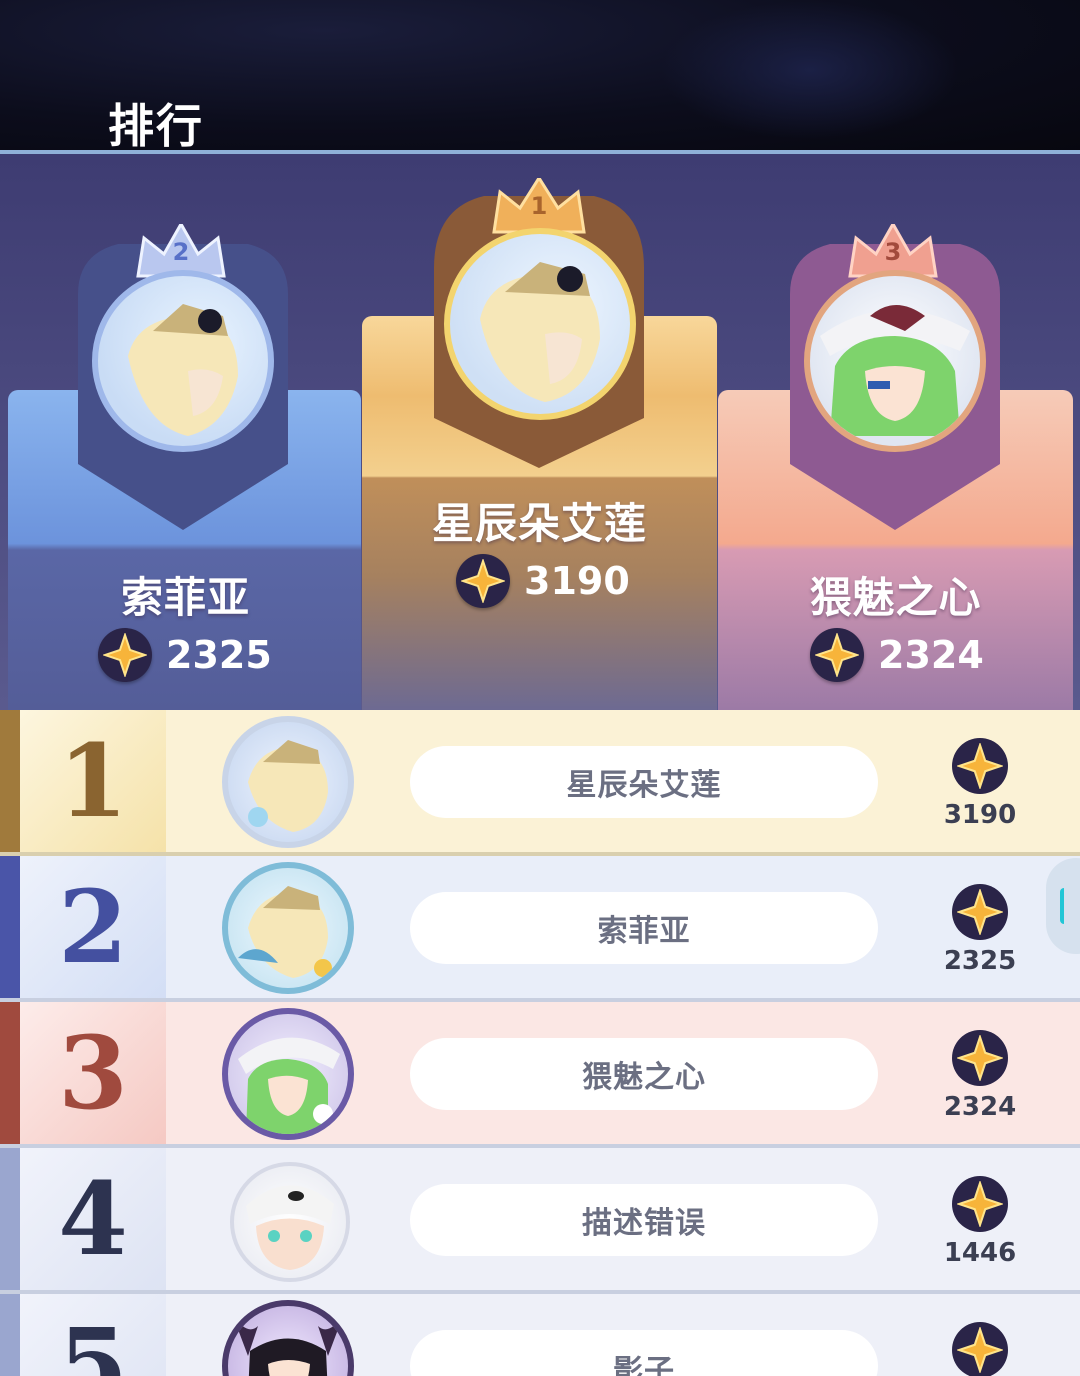  I want to click on podium-score-second: 2325, so click(185, 655).